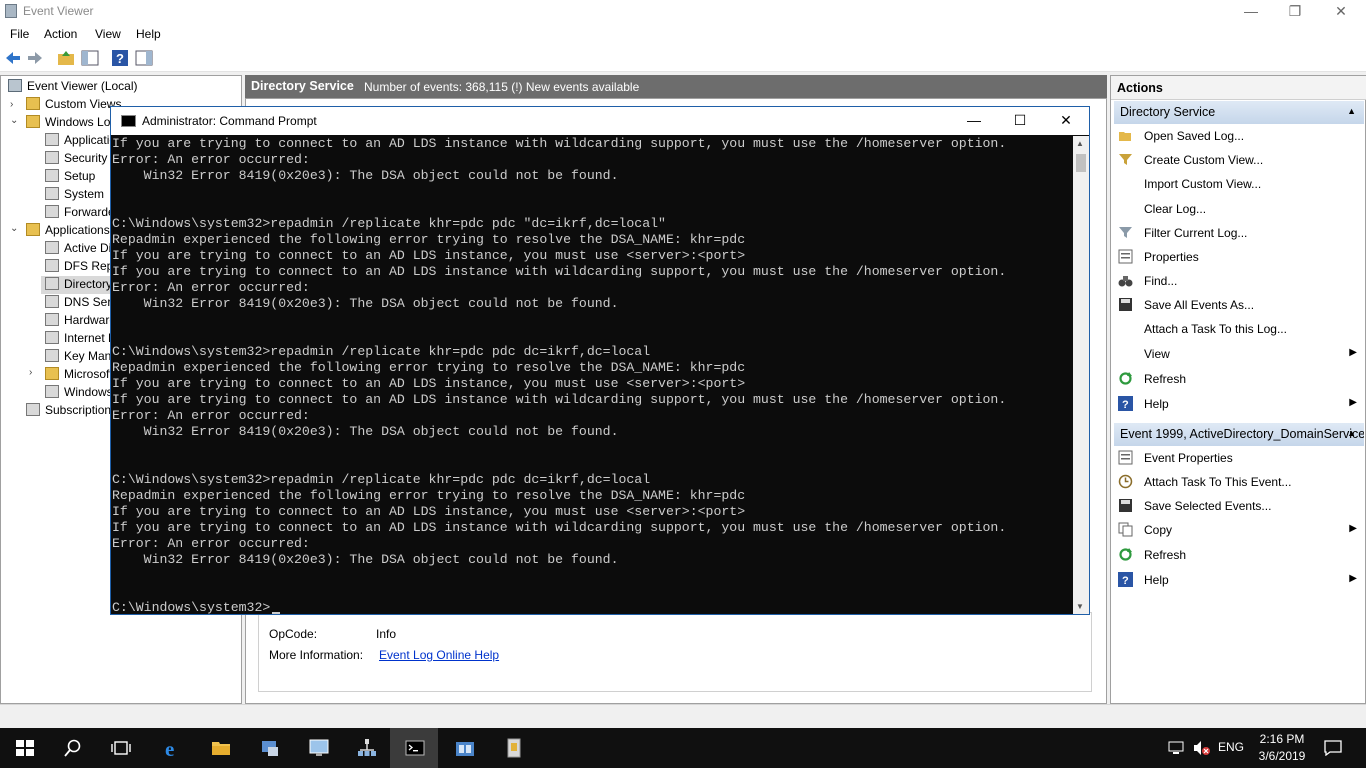 This screenshot has width=1366, height=768. I want to click on action-help-event: ? Help ▶, so click(1241, 581).